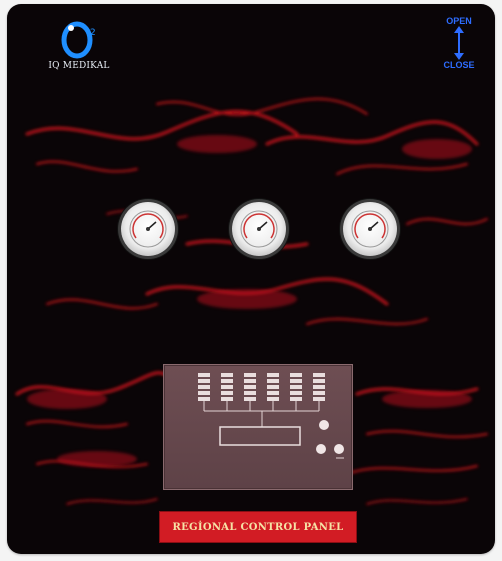 This screenshot has width=502, height=561. Describe the element at coordinates (260, 436) in the screenshot. I see `digital-display` at that location.